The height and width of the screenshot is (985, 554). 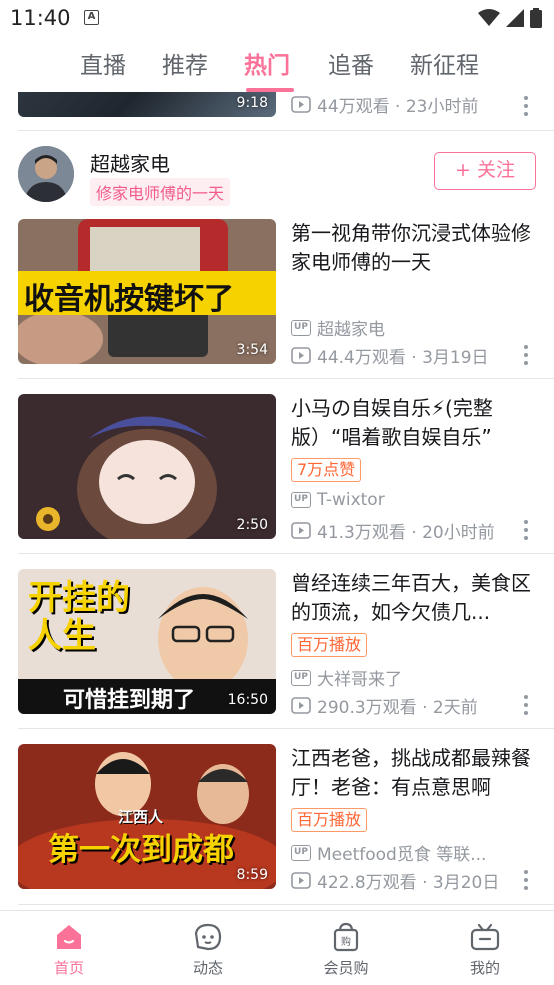 I want to click on status-time: 11:40, so click(x=40, y=18).